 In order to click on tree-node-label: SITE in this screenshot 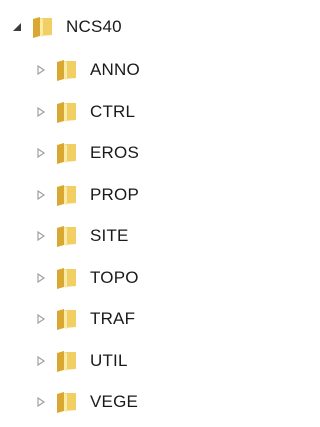, I will do `click(109, 235)`.